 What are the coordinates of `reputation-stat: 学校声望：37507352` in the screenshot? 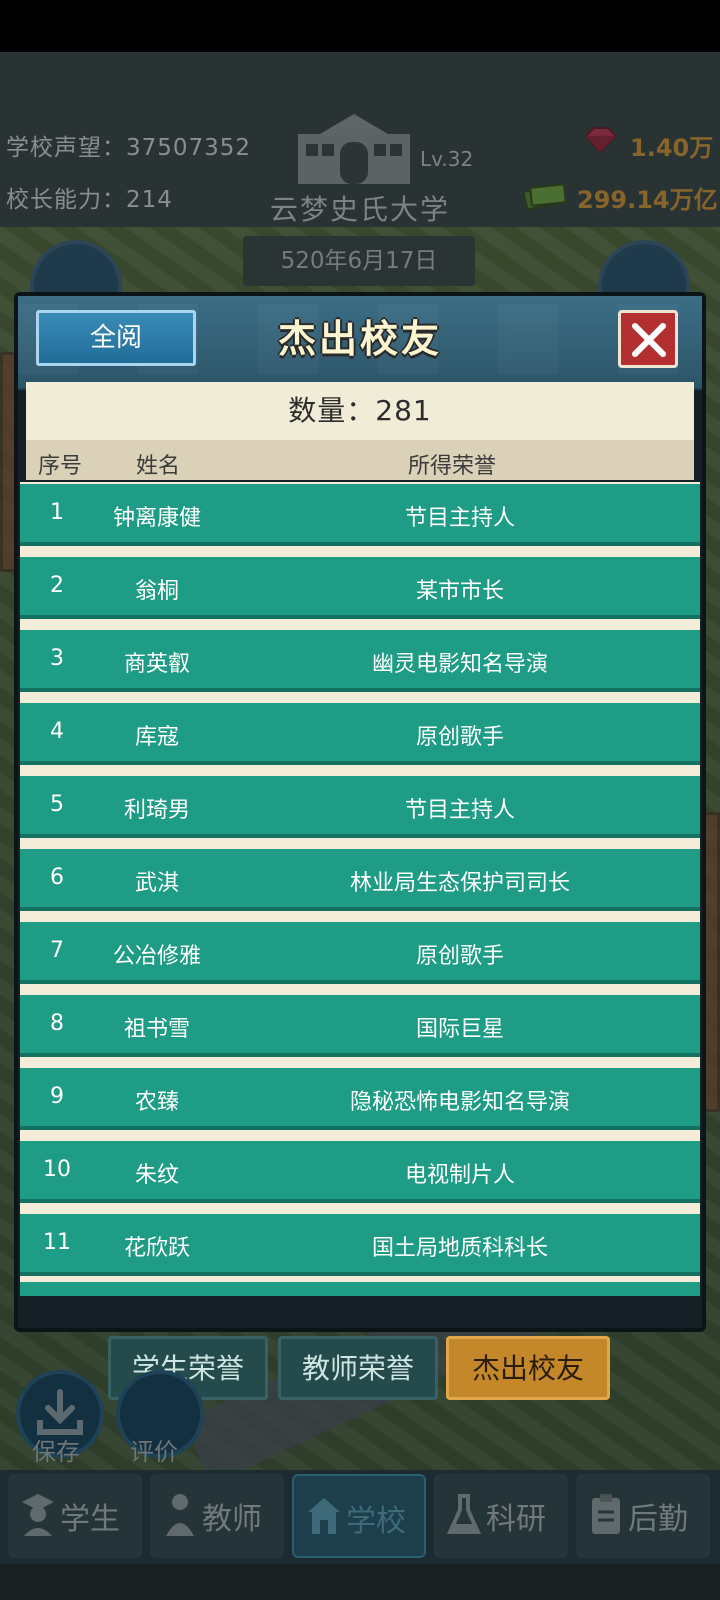 It's located at (129, 148).